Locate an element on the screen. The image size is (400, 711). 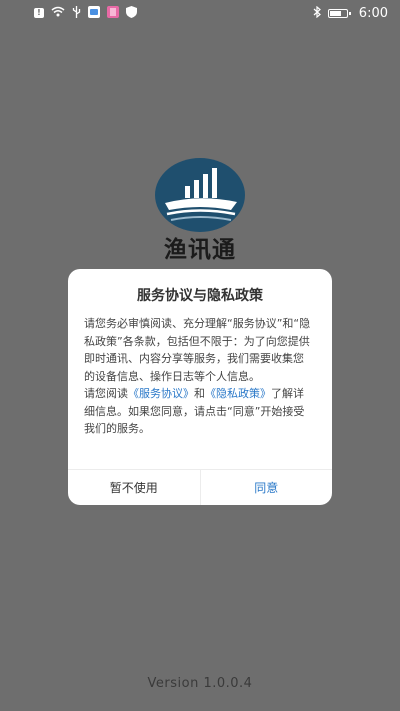
agree-button: 同意 is located at coordinates (267, 487).